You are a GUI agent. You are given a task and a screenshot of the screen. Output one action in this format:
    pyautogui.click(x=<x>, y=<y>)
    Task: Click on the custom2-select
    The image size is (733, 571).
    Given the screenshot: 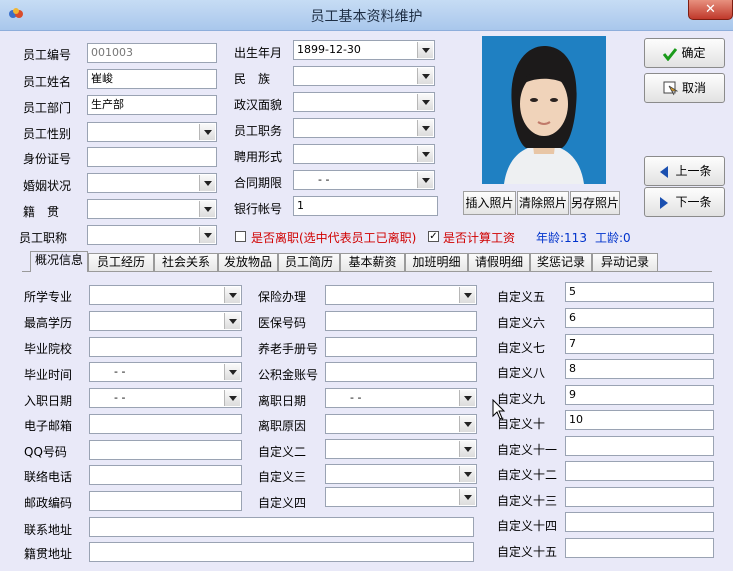 What is the action you would take?
    pyautogui.click(x=401, y=449)
    